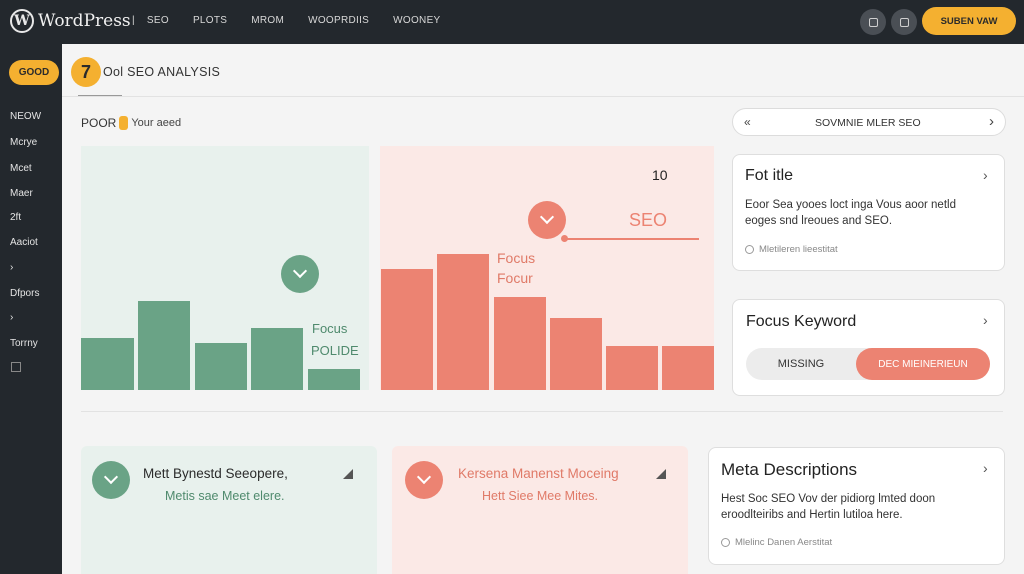  What do you see at coordinates (850, 205) in the screenshot?
I see `title-card-body-line: Eoor Sea yooes loct inga Vous aoor netld` at bounding box center [850, 205].